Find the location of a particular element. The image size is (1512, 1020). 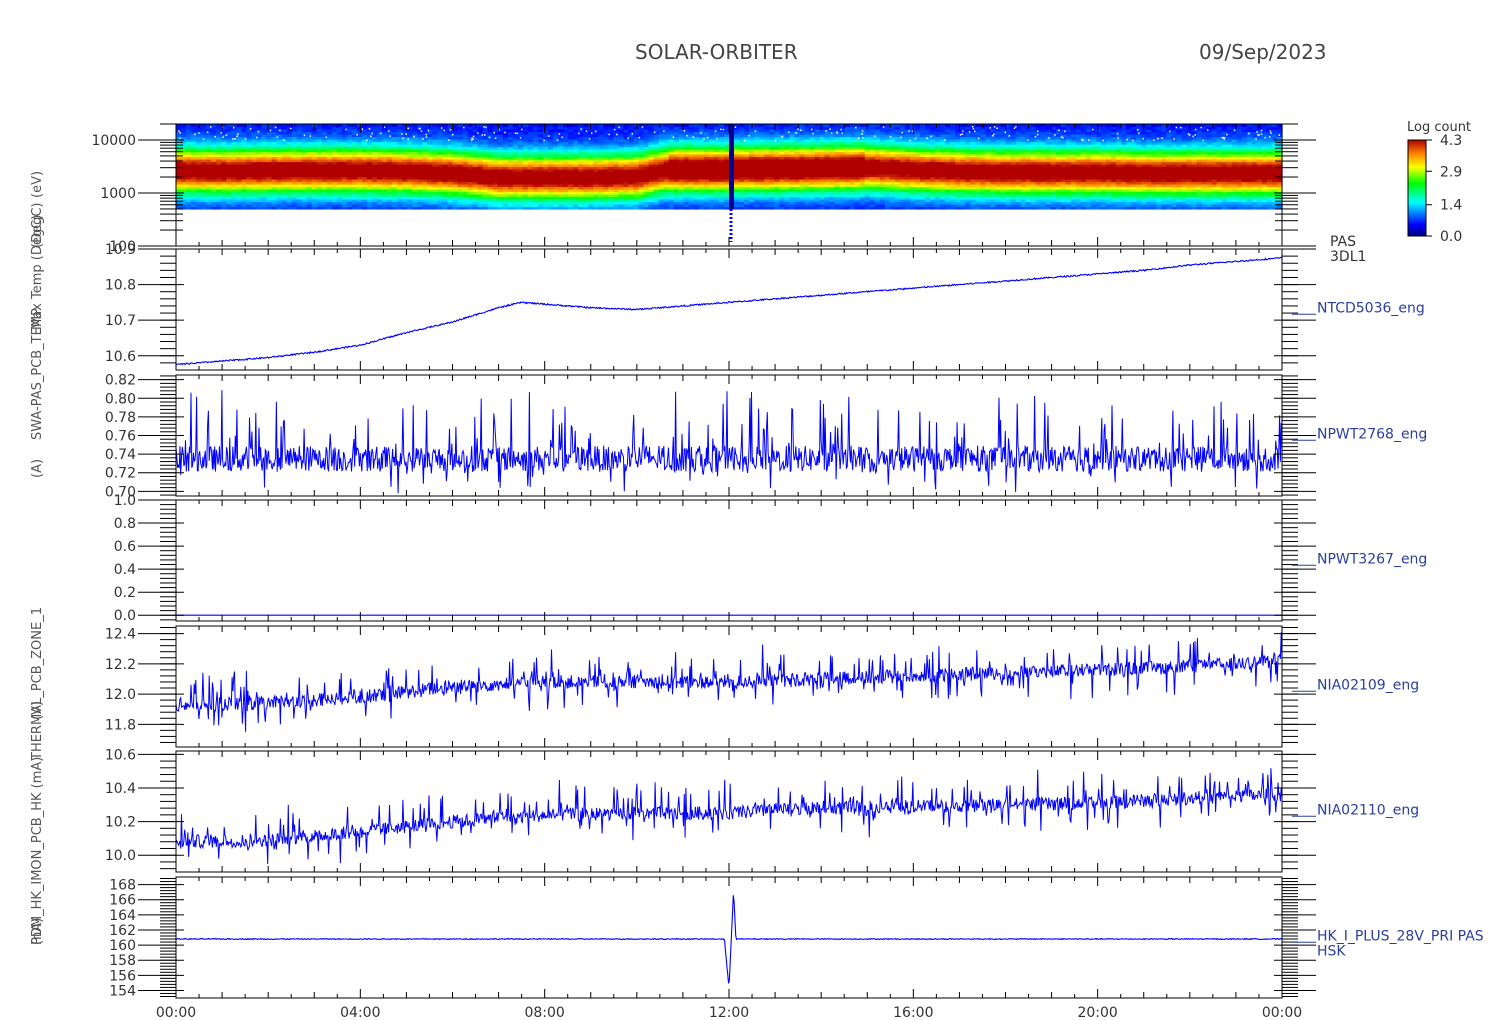

spectrogram-layer is located at coordinates (729, 183).